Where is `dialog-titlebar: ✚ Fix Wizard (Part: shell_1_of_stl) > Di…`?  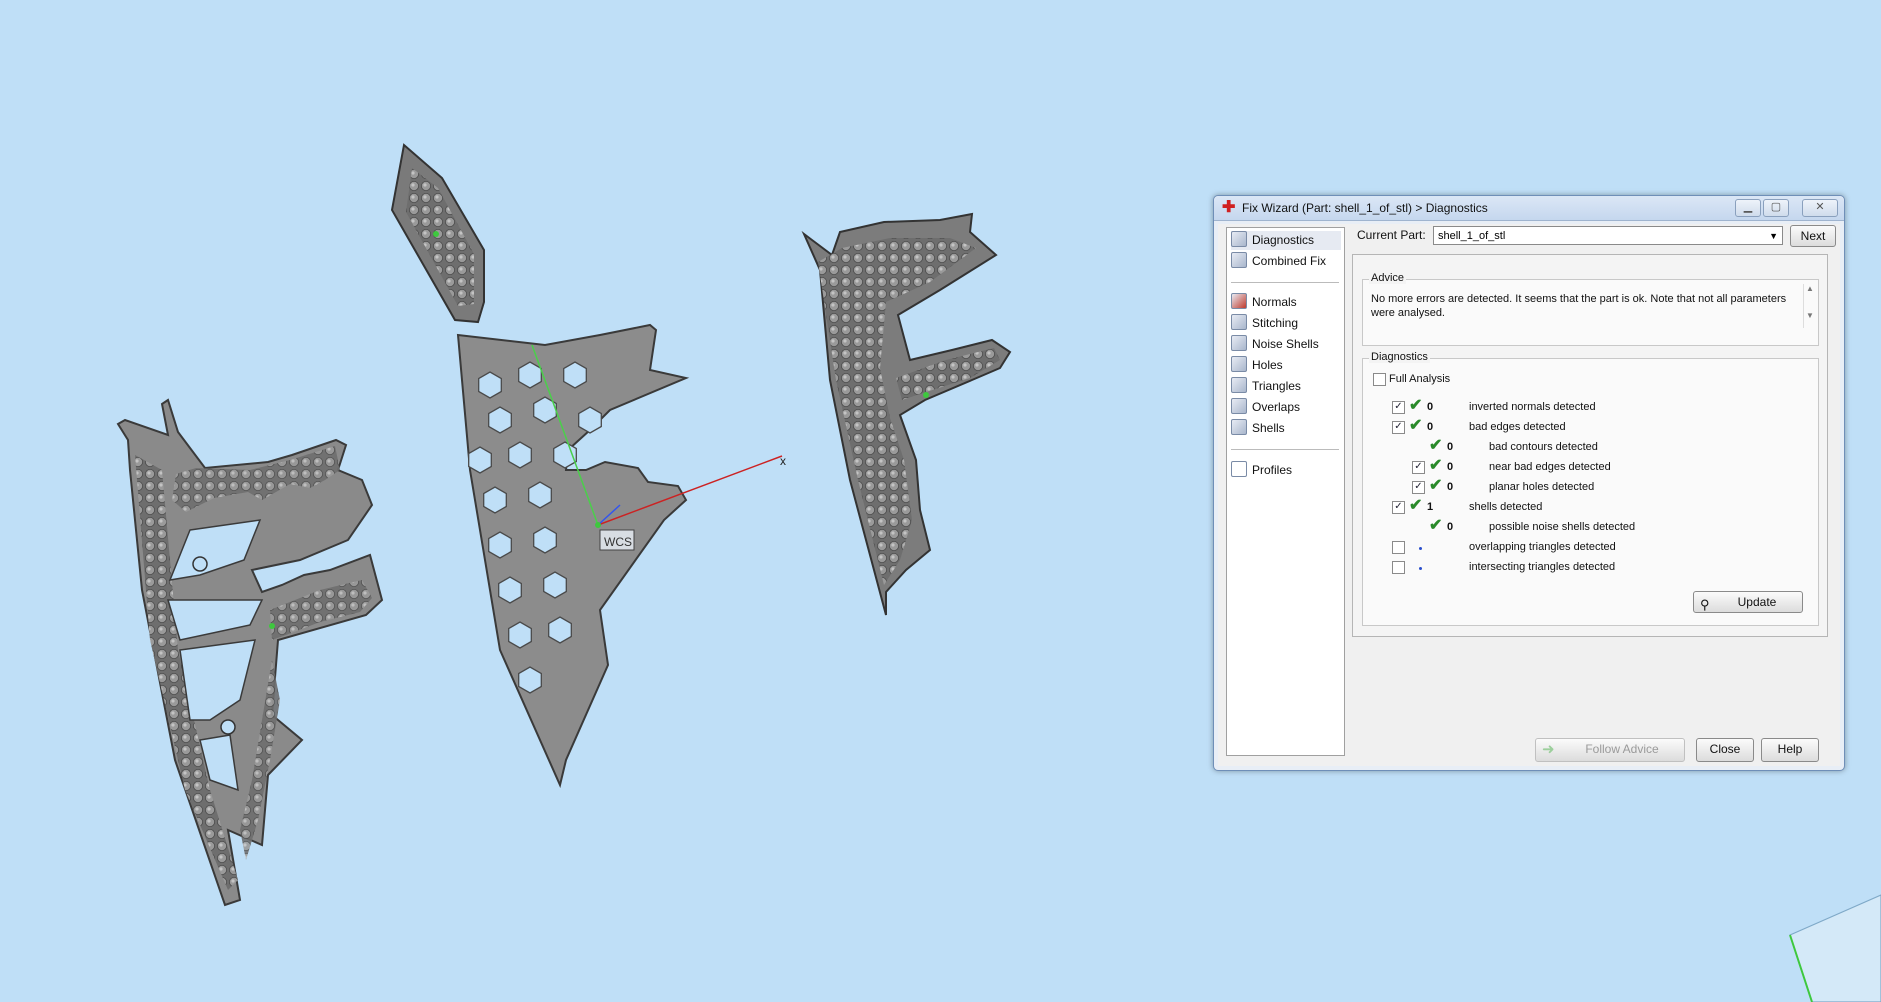
dialog-titlebar: ✚ Fix Wizard (Part: shell_1_of_stl) > Di… is located at coordinates (1529, 208).